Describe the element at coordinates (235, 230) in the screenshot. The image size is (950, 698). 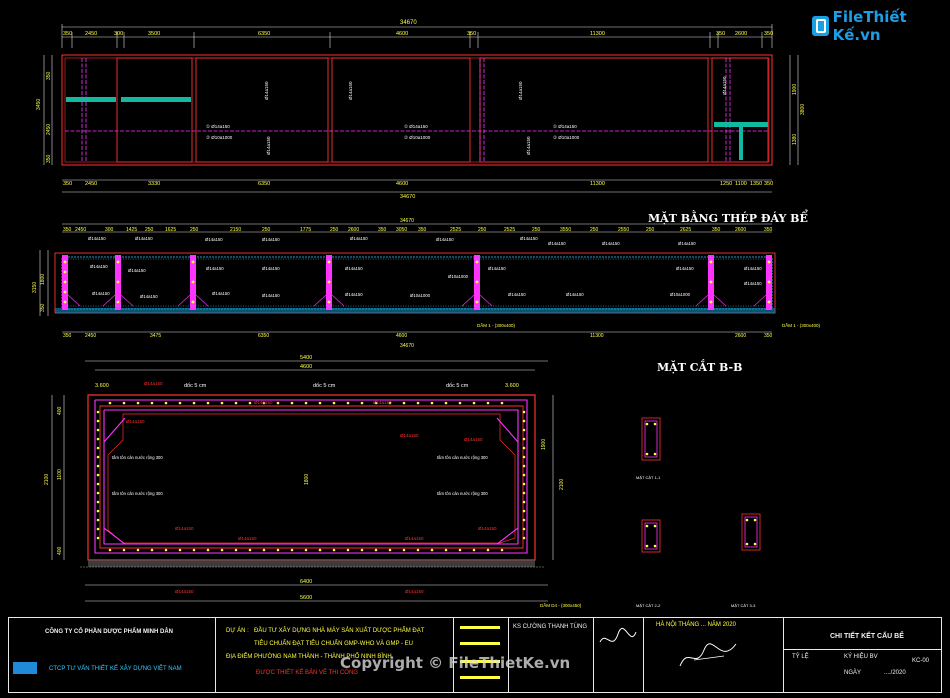
I see `svg-text: 2150` at that location.